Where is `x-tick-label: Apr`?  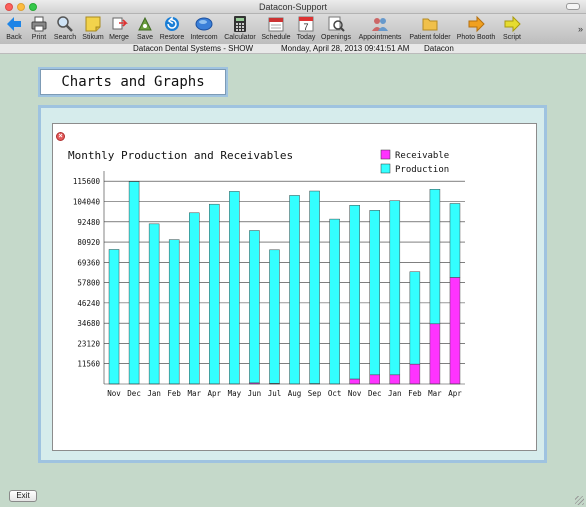 x-tick-label: Apr is located at coordinates (215, 393).